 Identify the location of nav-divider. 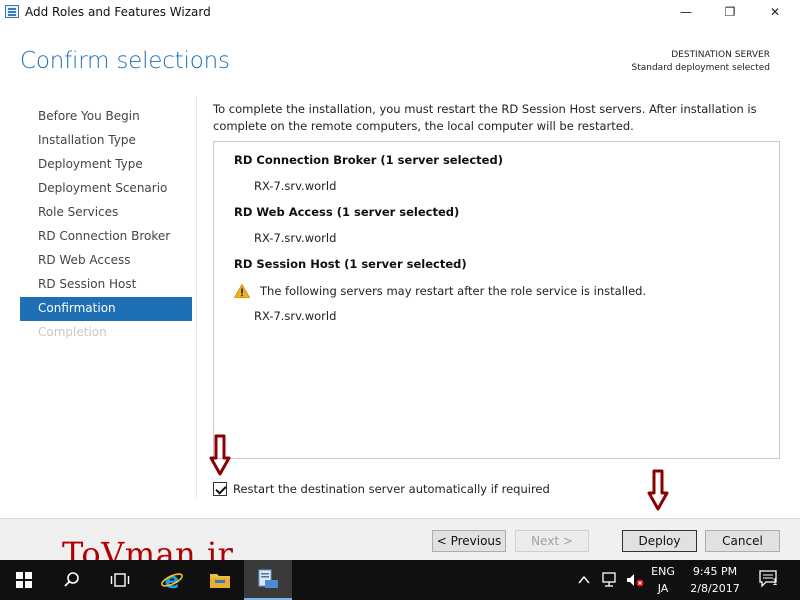
(196, 298).